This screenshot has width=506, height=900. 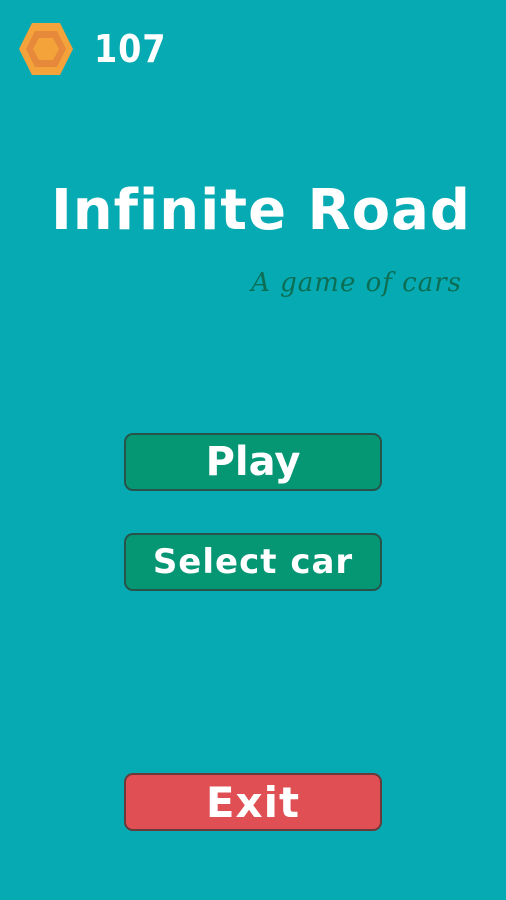 What do you see at coordinates (261, 210) in the screenshot?
I see `game-title: Infinite Road` at bounding box center [261, 210].